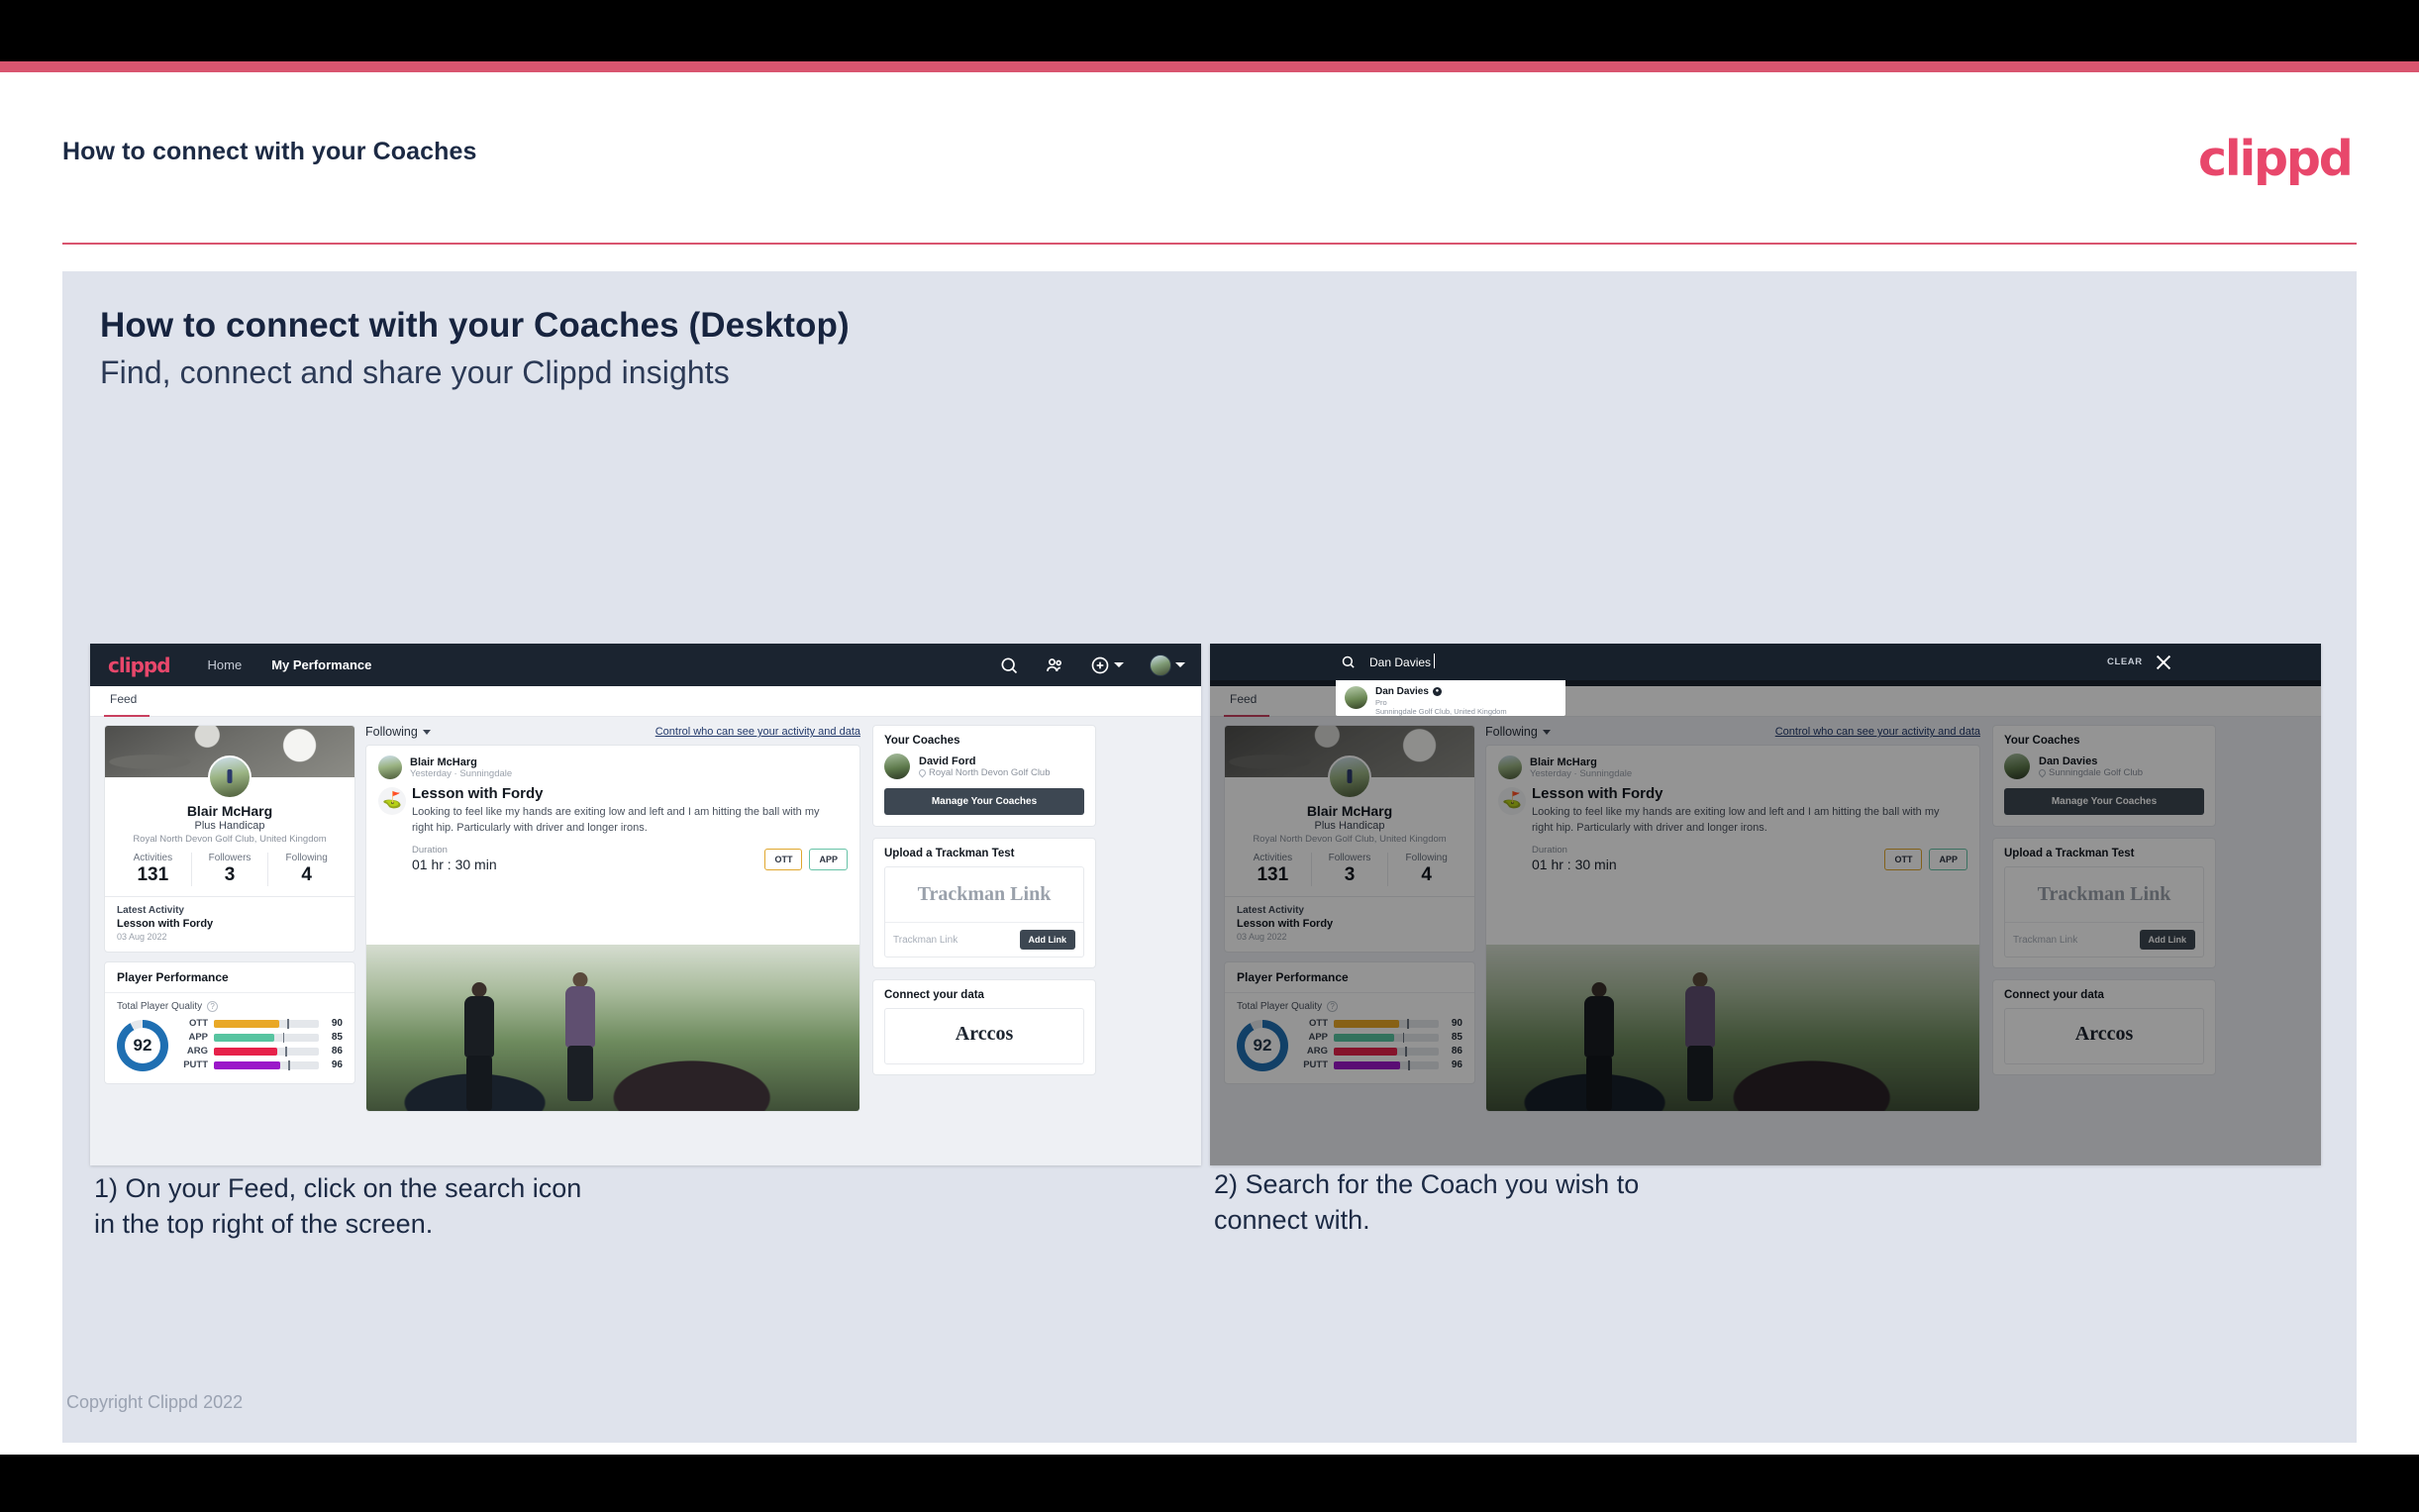 This screenshot has width=2419, height=1512. Describe the element at coordinates (984, 940) in the screenshot. I see `trackman-link-input: Trackman Link Add Link` at that location.